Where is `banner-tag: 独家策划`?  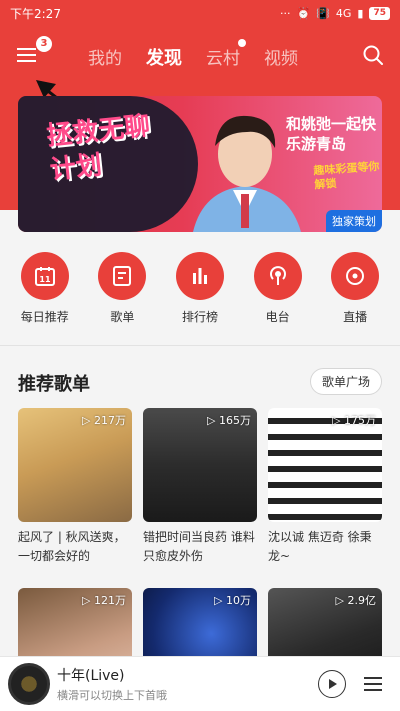
banner-tag: 独家策划 is located at coordinates (354, 221).